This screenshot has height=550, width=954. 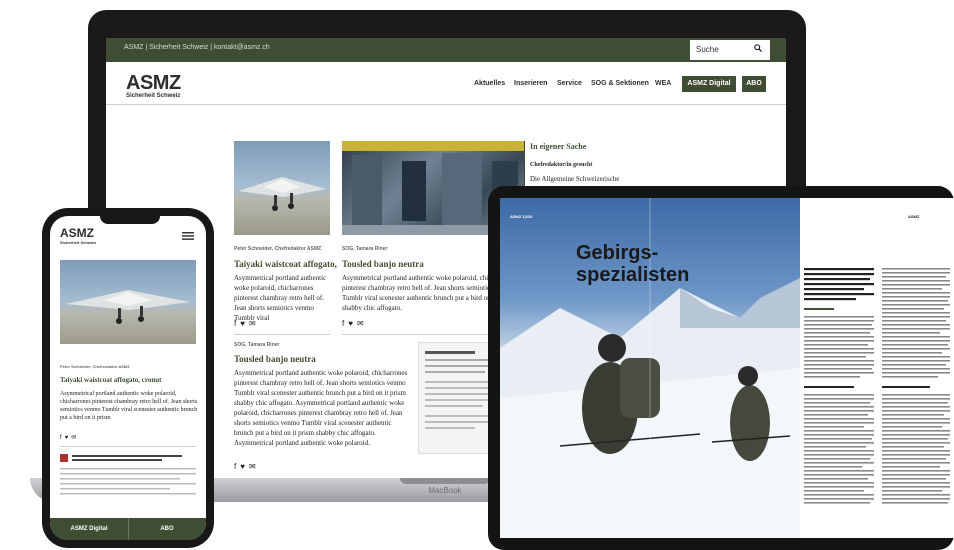 I want to click on phone-divider, so click(x=128, y=446).